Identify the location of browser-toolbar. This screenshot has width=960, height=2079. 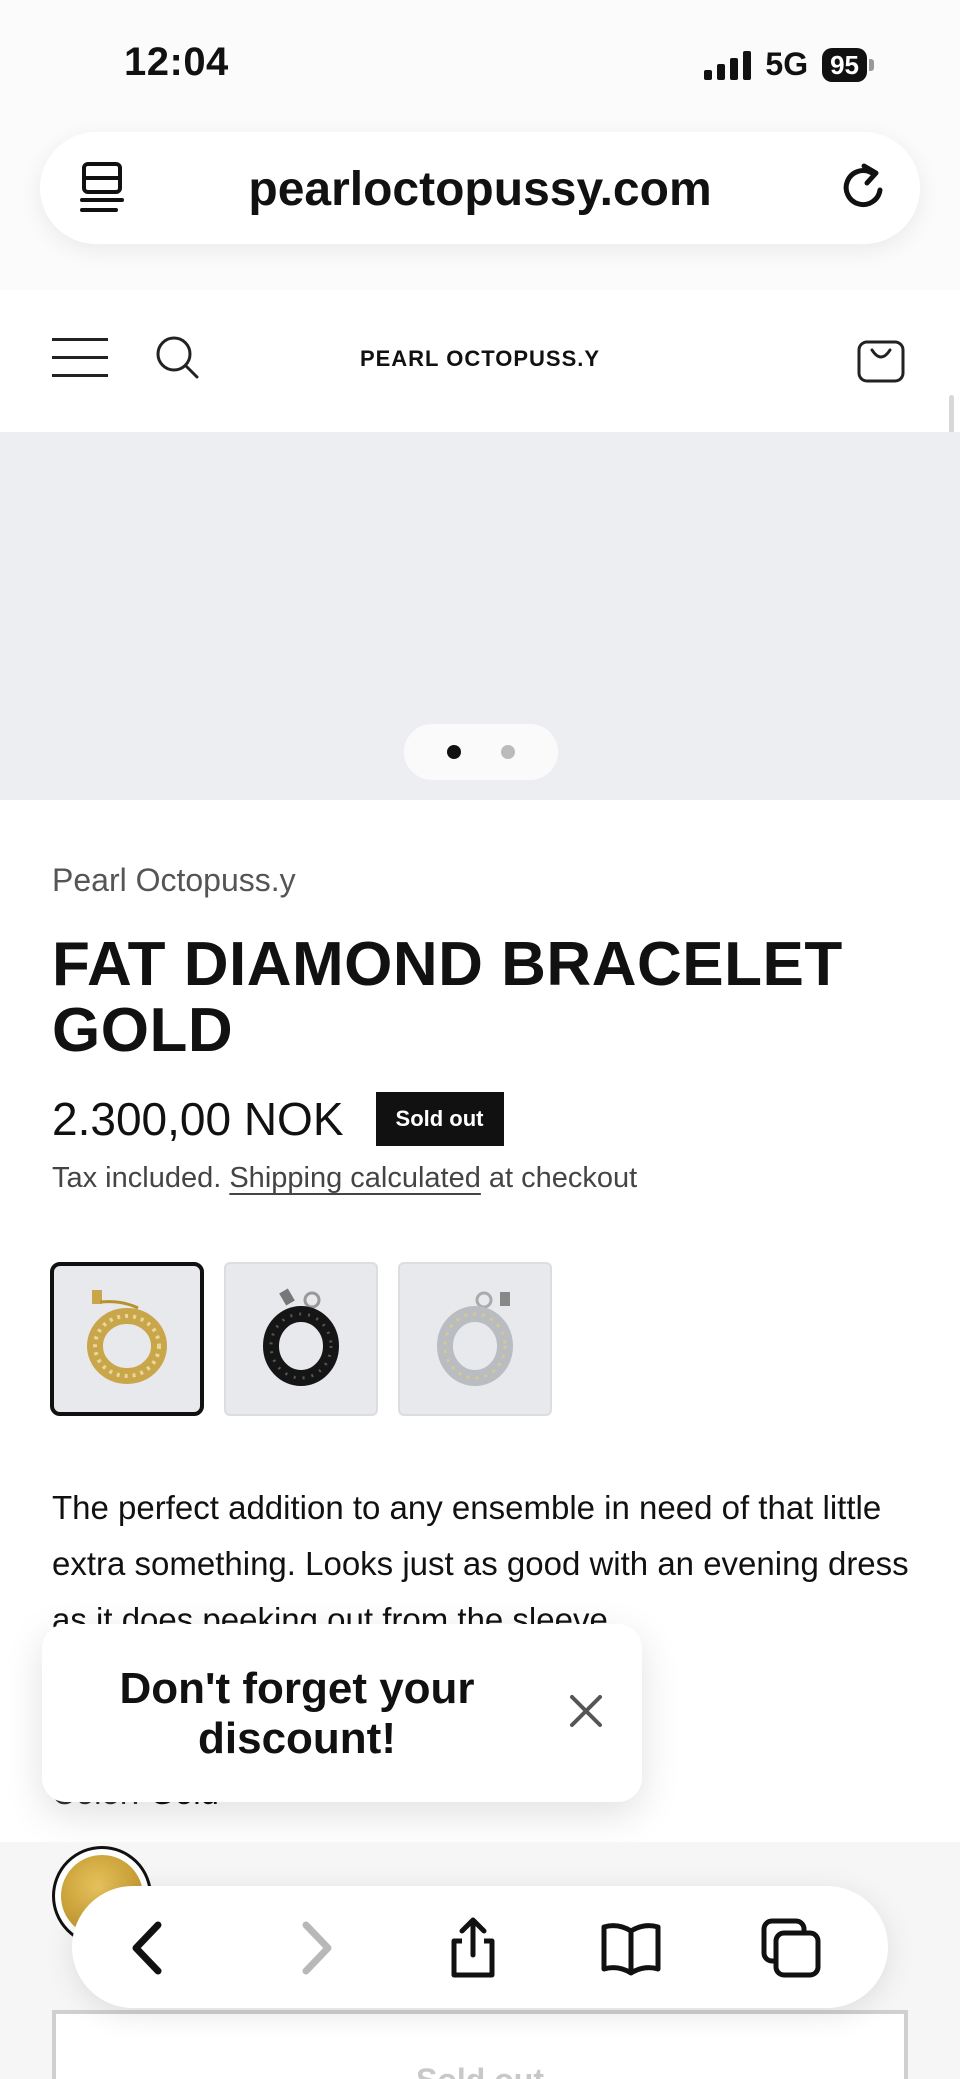
(480, 1947).